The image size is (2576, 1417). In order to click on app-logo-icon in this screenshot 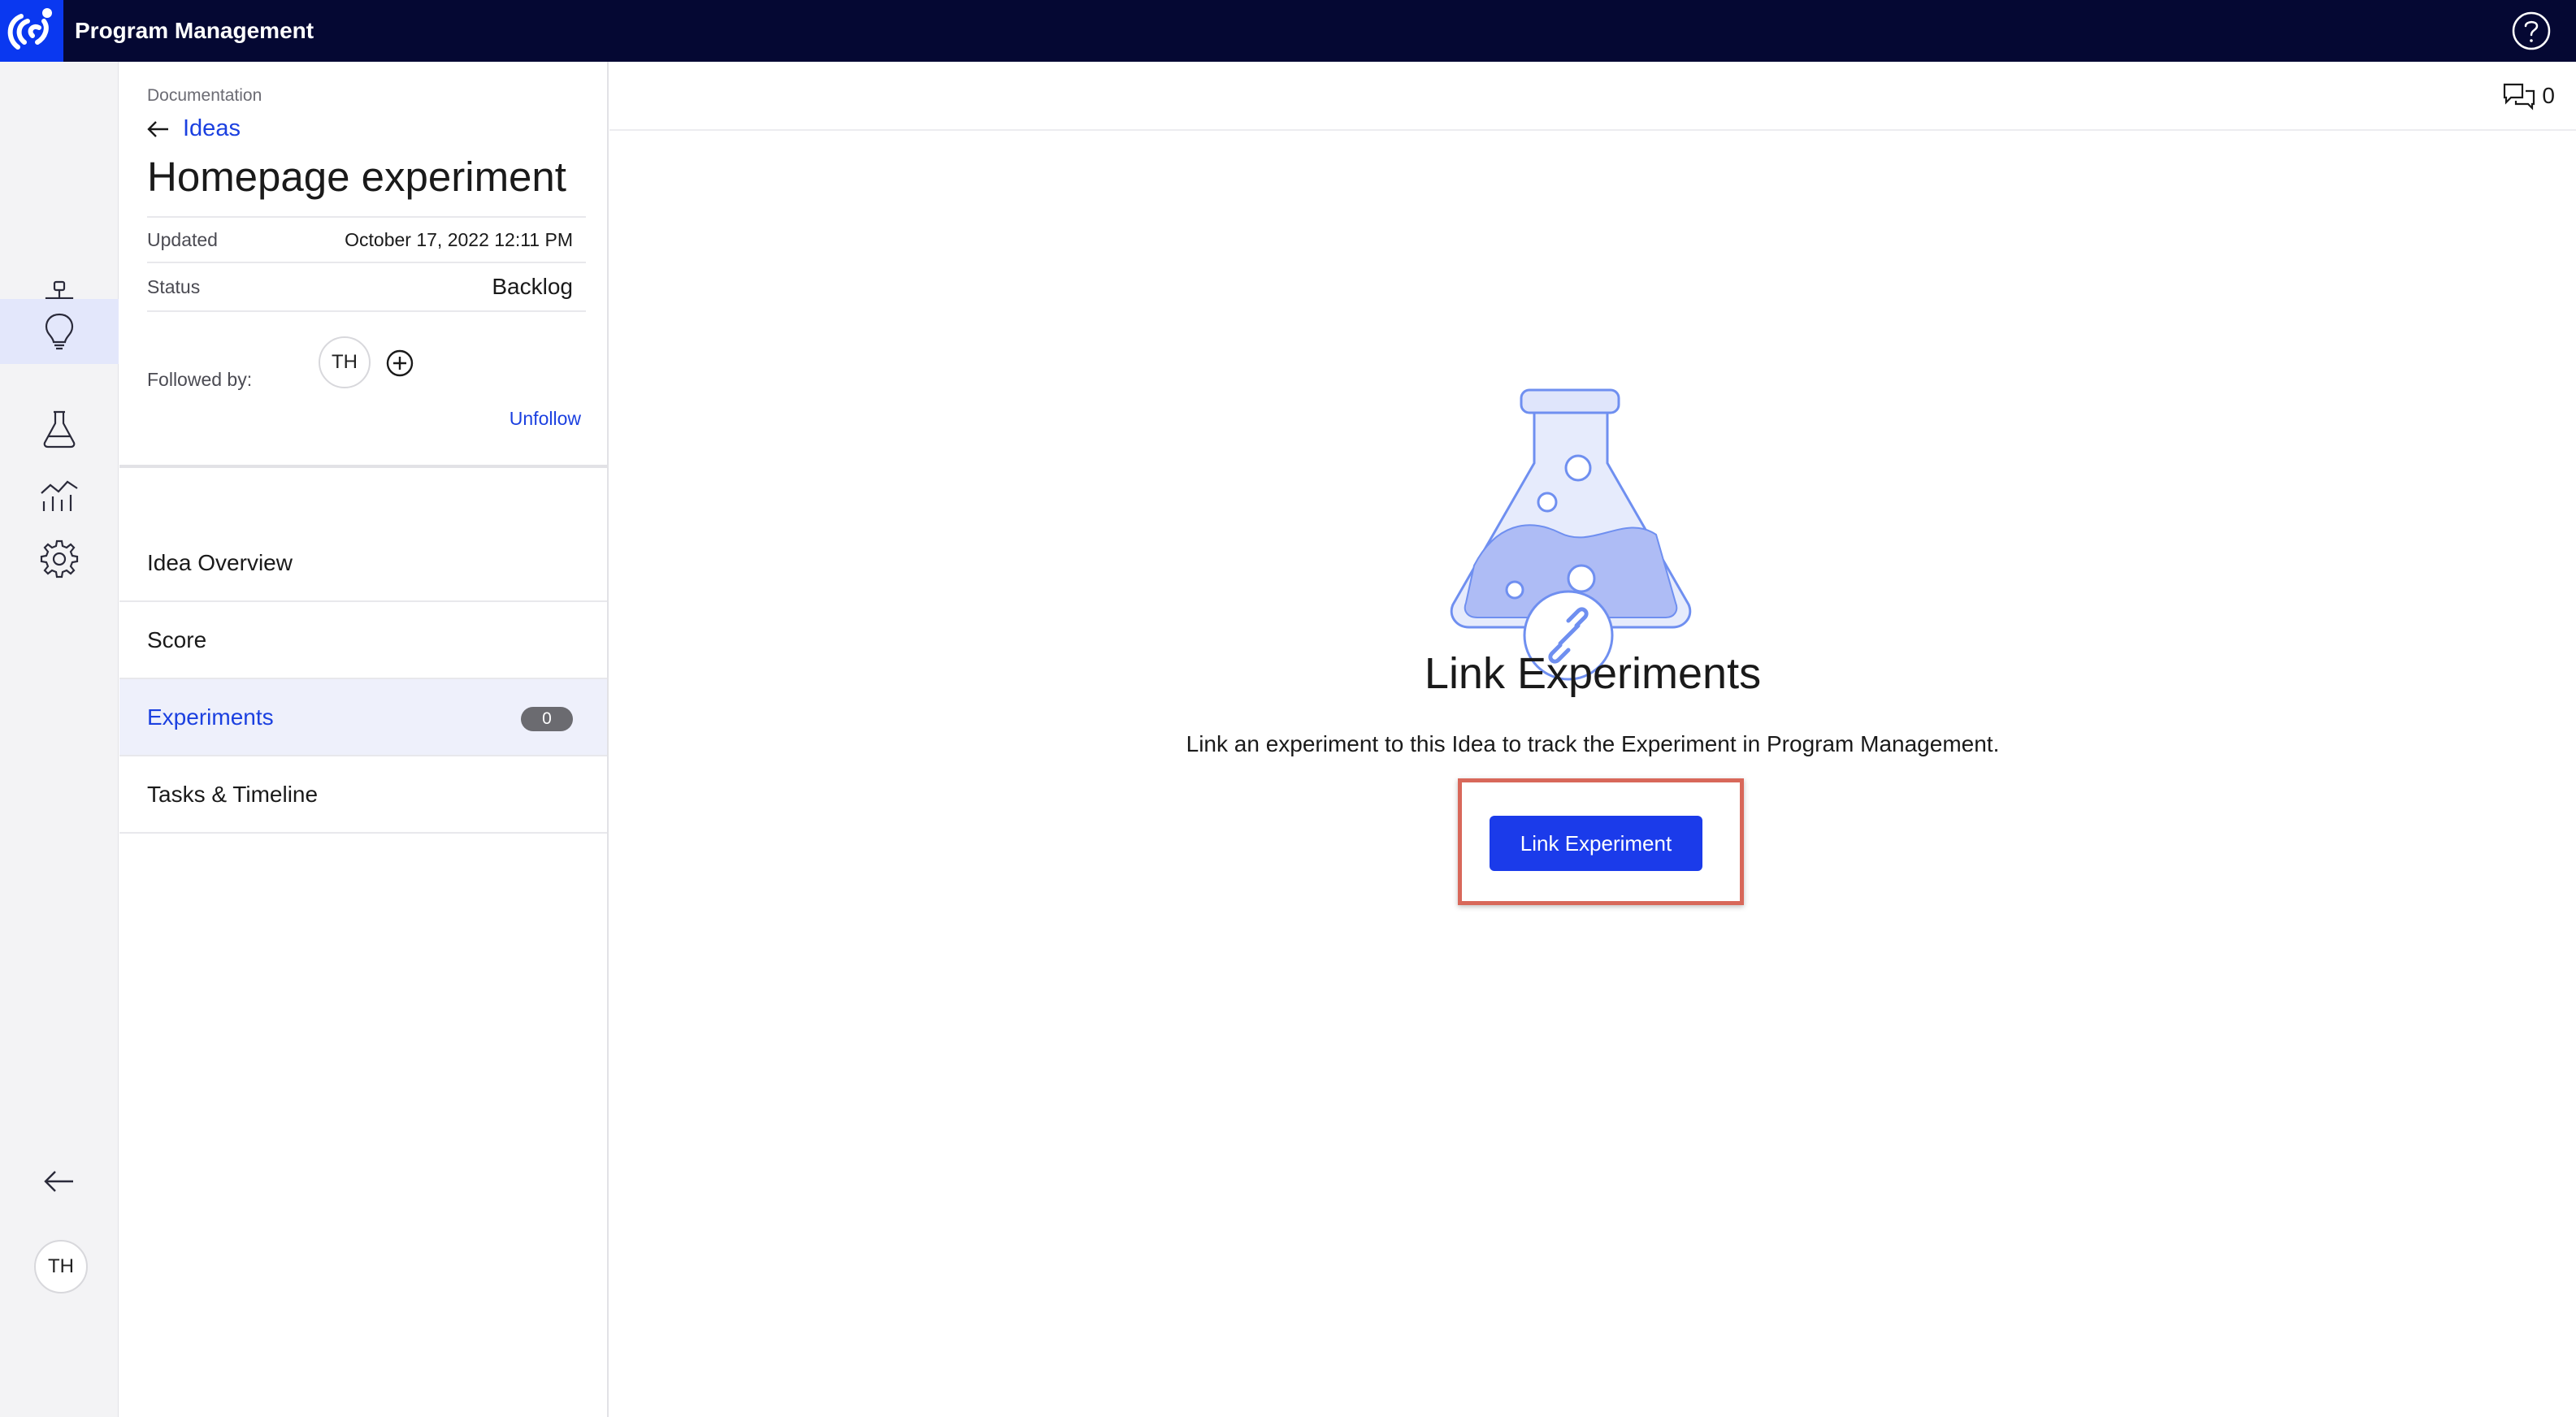, I will do `click(31, 31)`.